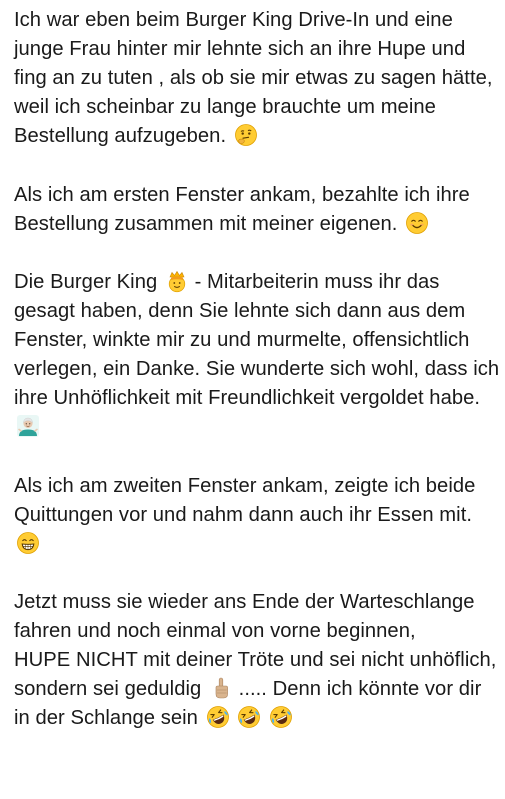 This screenshot has height=799, width=505. What do you see at coordinates (86, 281) in the screenshot?
I see `paragraph-text: Die Burger King` at bounding box center [86, 281].